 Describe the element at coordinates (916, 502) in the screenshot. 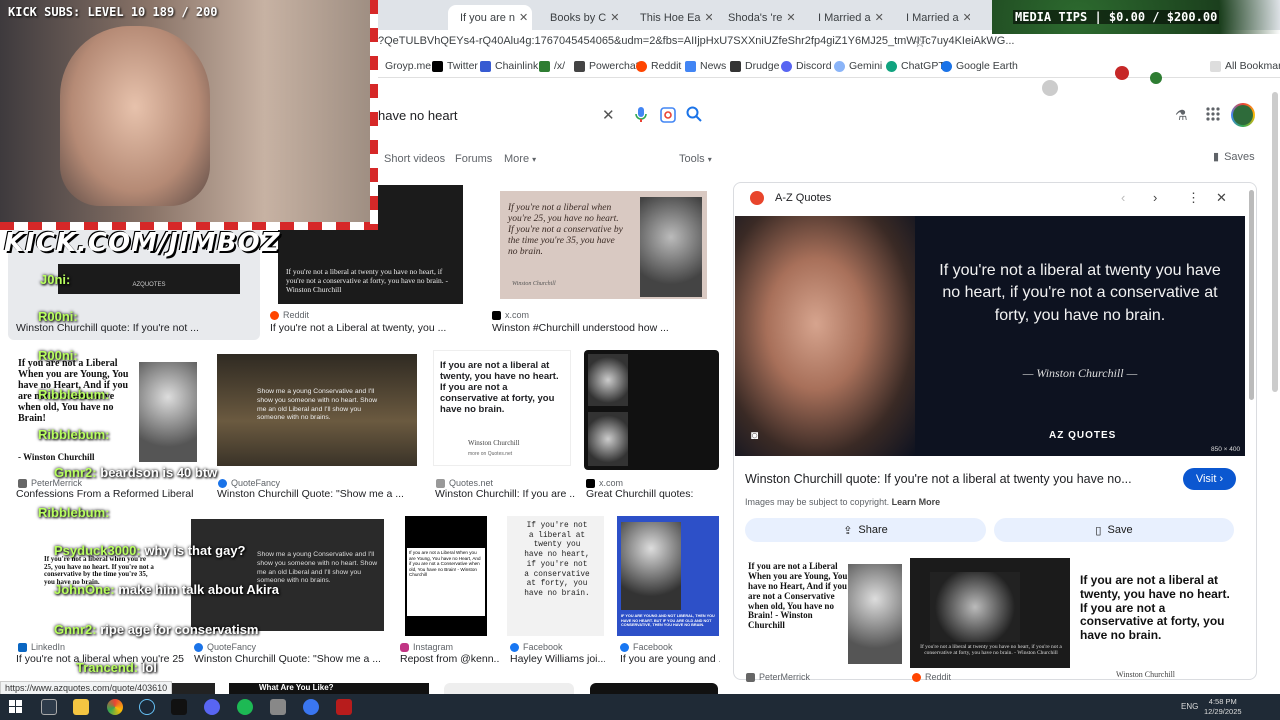

I see `learn-more-link: Learn More` at that location.